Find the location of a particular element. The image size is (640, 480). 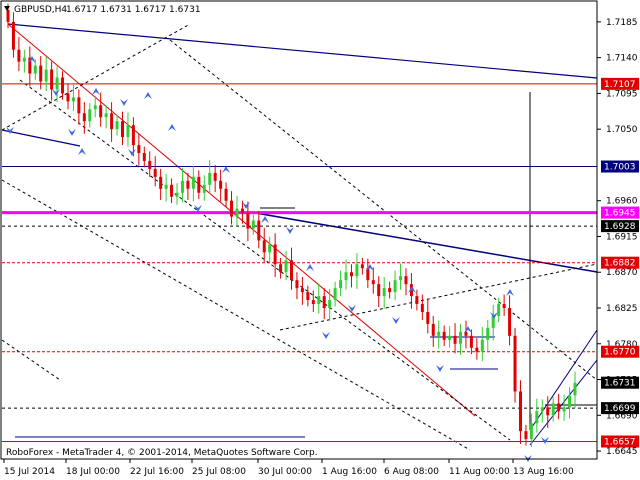

ohlc-label: 1.6717 1.6731 1.6717 1.6731 is located at coordinates (133, 10).